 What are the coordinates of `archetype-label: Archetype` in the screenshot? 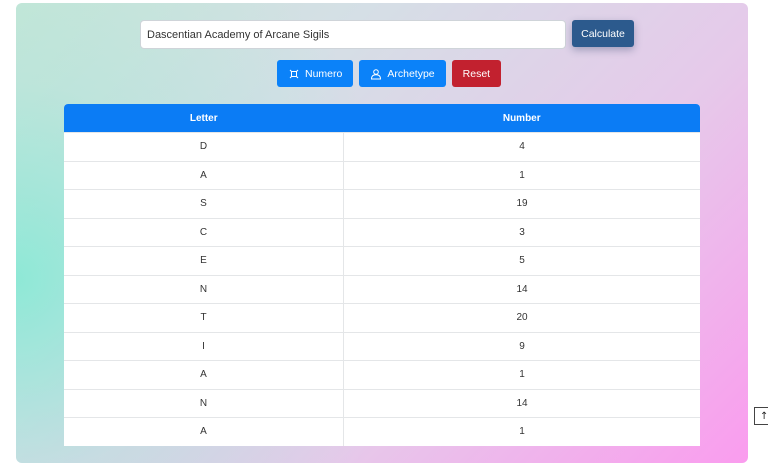 It's located at (411, 73).